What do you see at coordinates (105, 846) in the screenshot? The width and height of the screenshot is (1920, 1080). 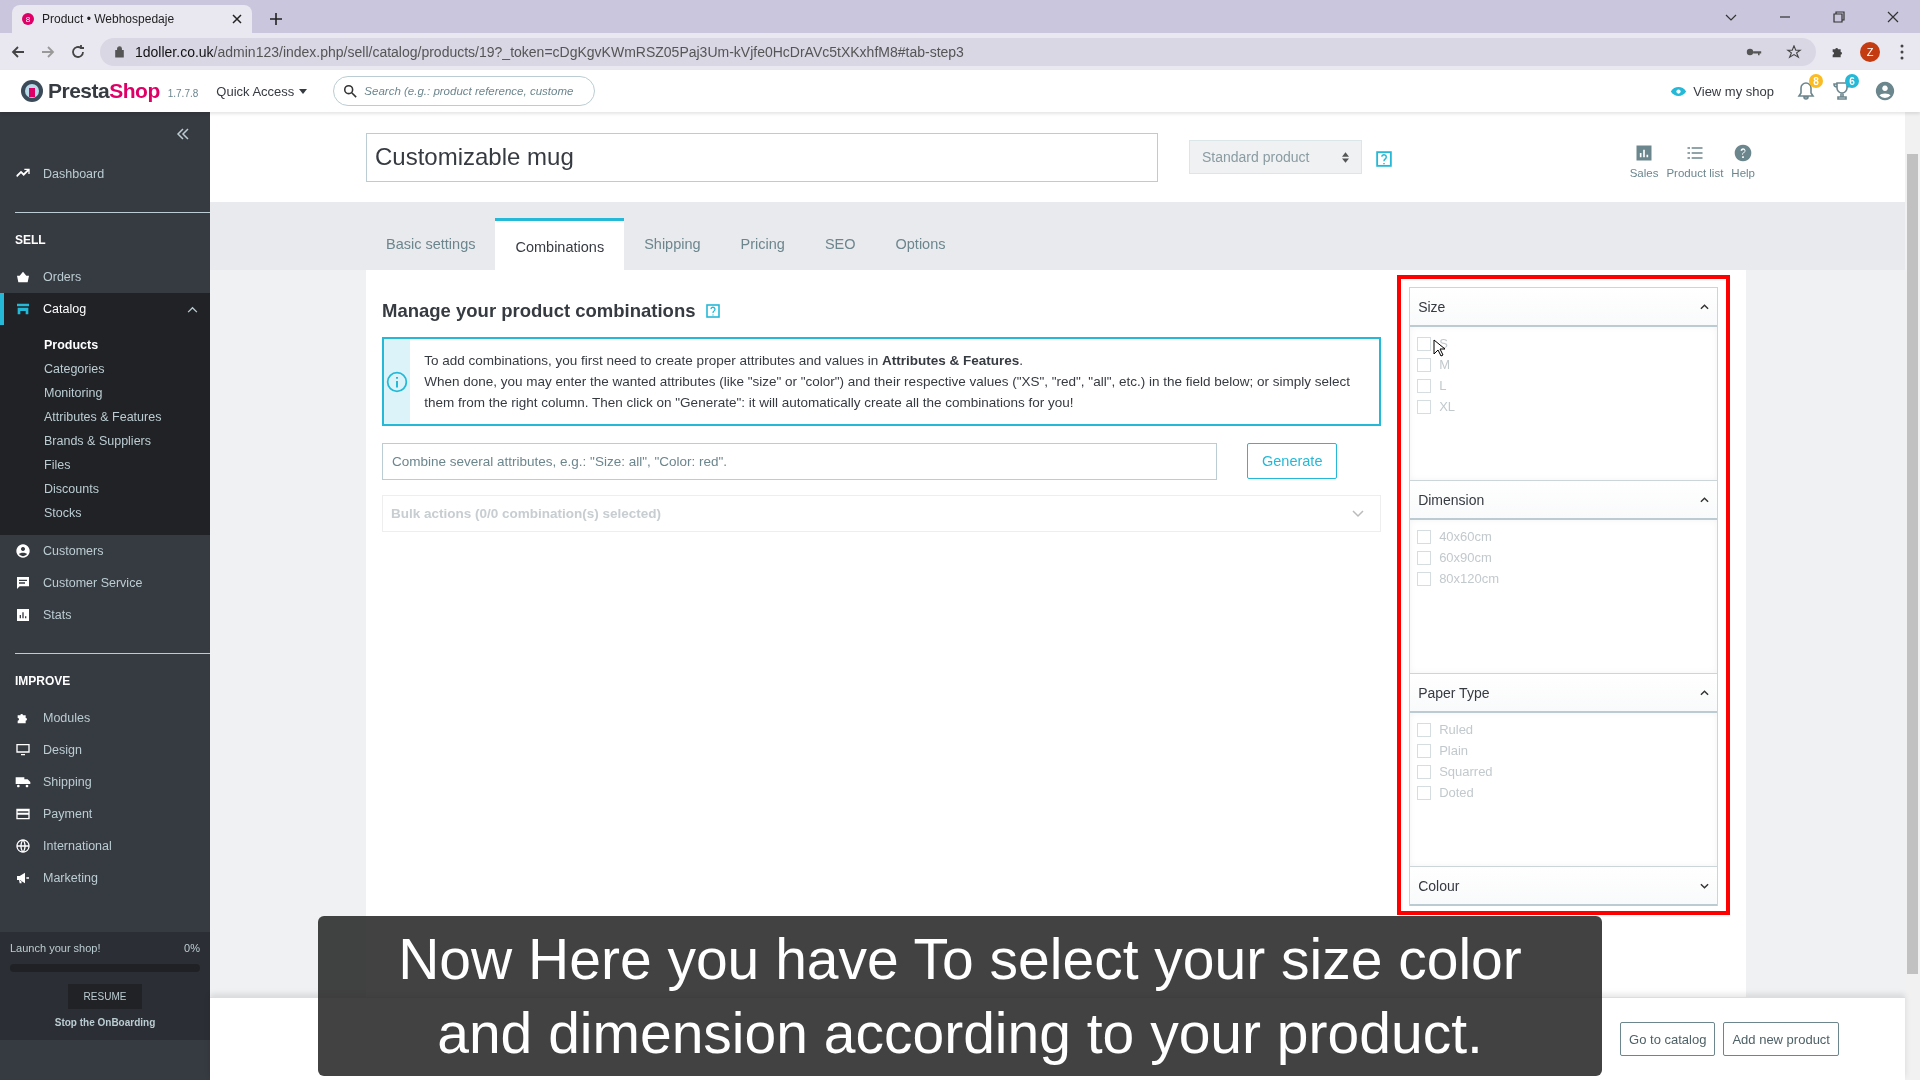 I see `sidebar-item: International` at bounding box center [105, 846].